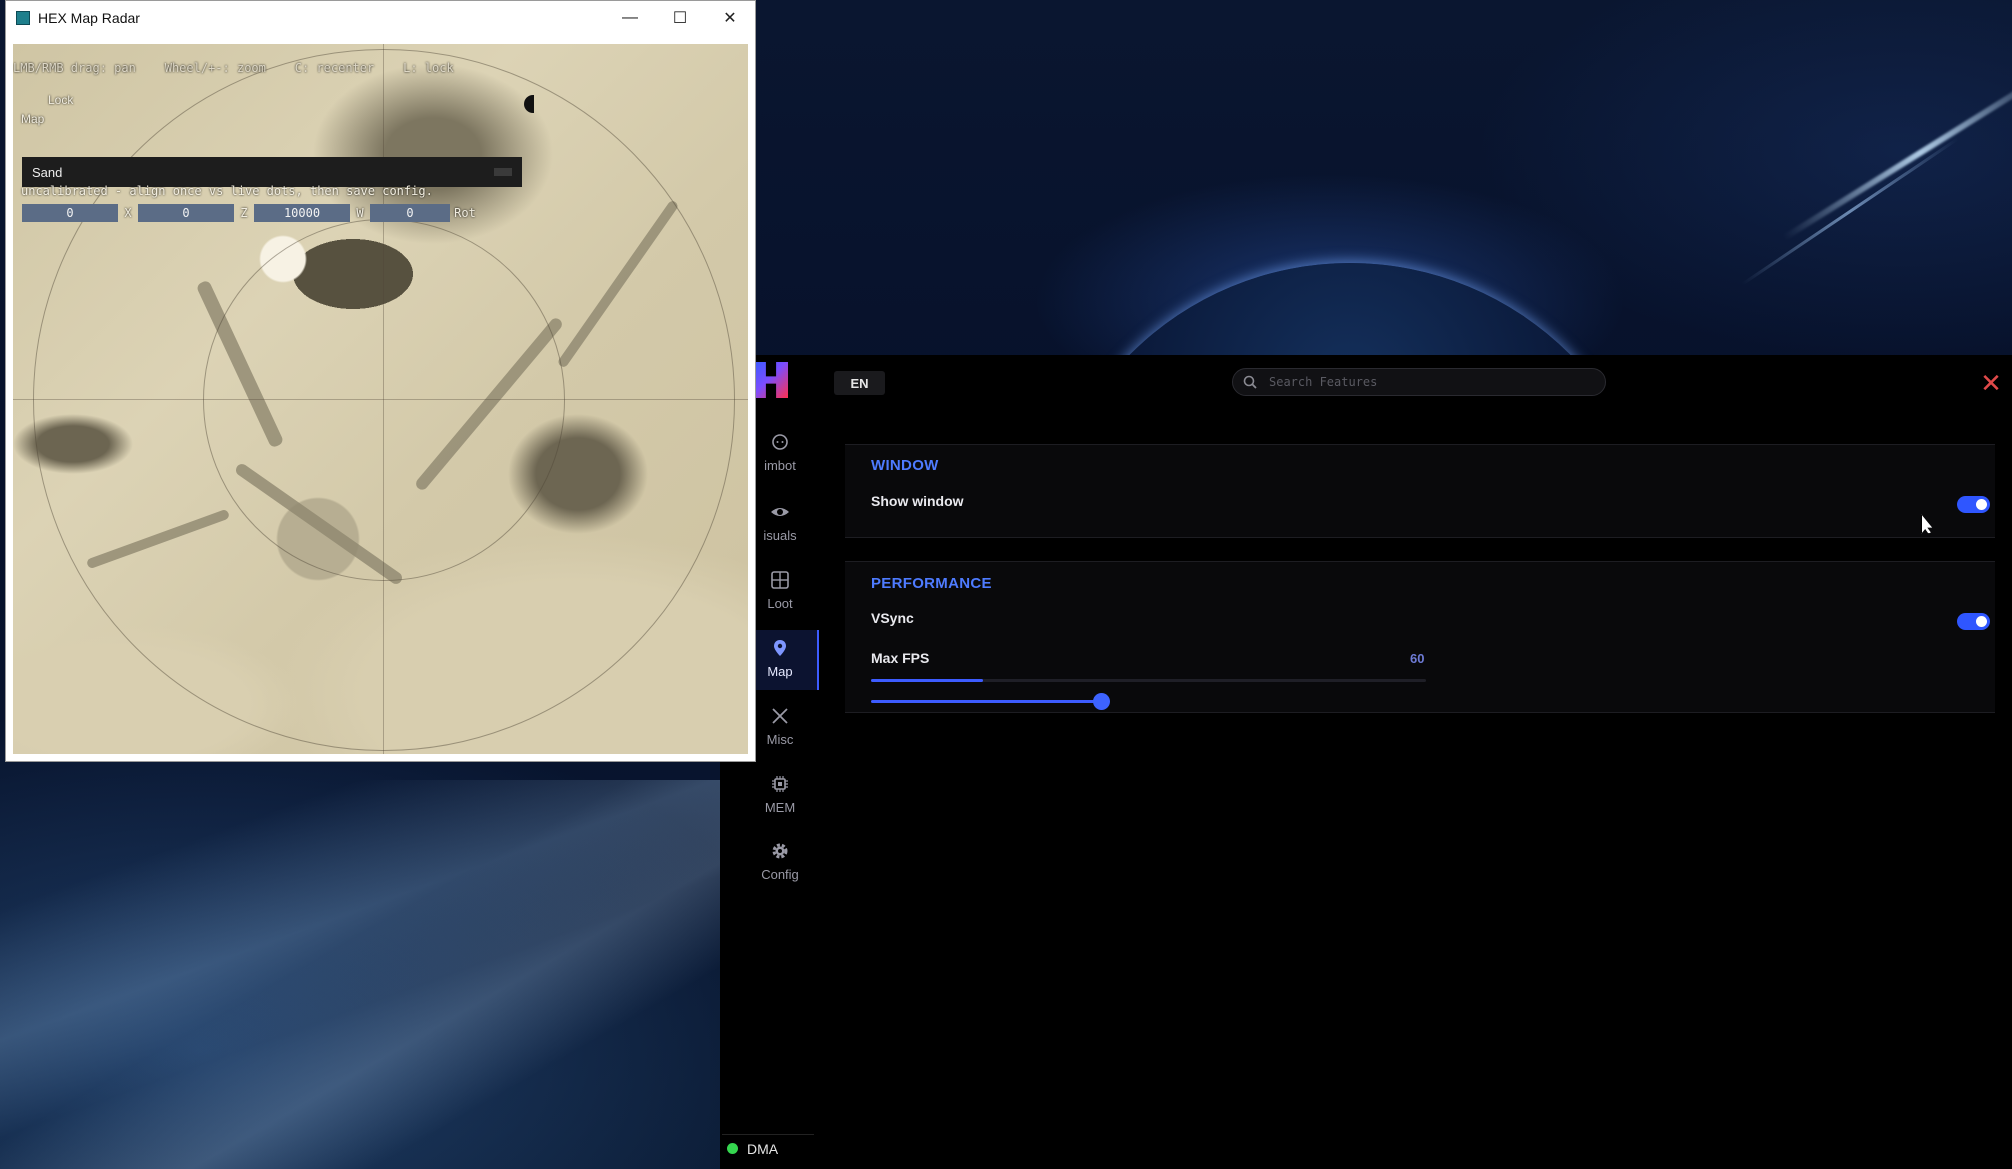  Describe the element at coordinates (780, 784) in the screenshot. I see `chip-icon` at that location.